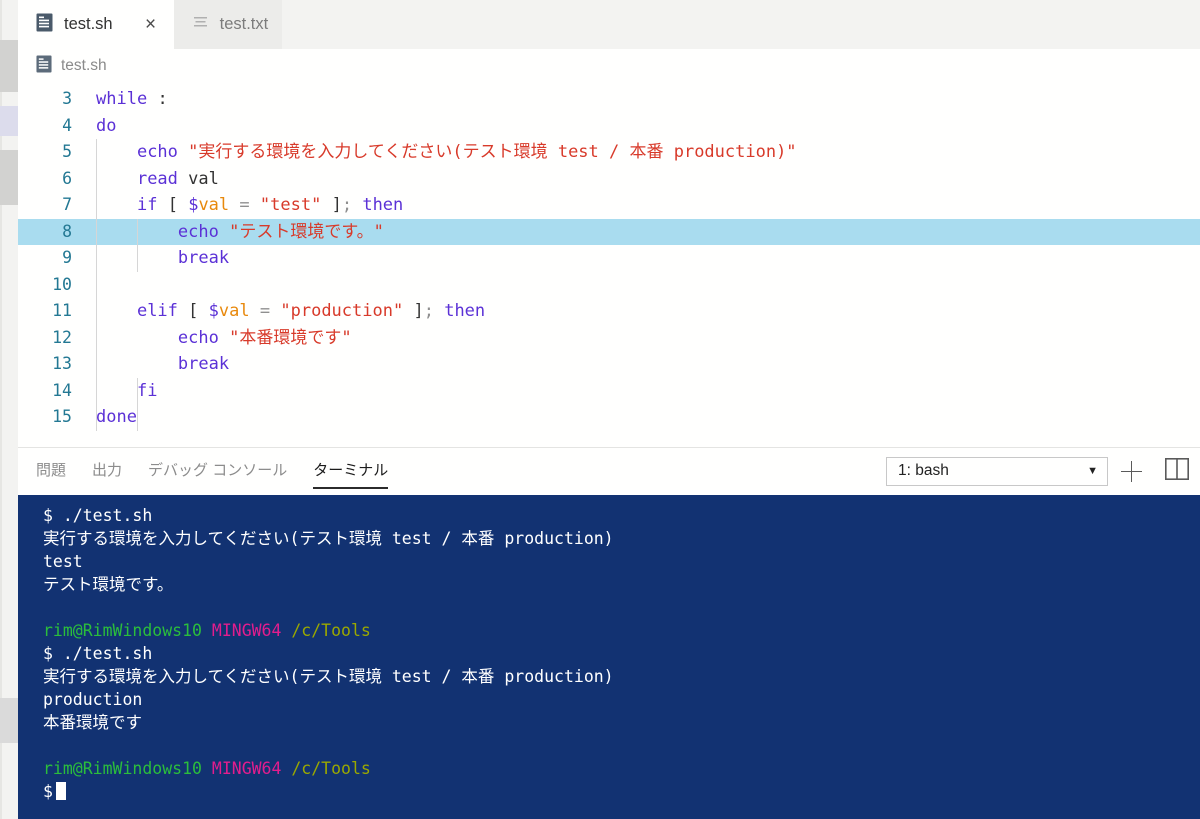 Image resolution: width=1200 pixels, height=819 pixels. Describe the element at coordinates (1092, 471) in the screenshot. I see `chevron-down-icon: ▼` at that location.